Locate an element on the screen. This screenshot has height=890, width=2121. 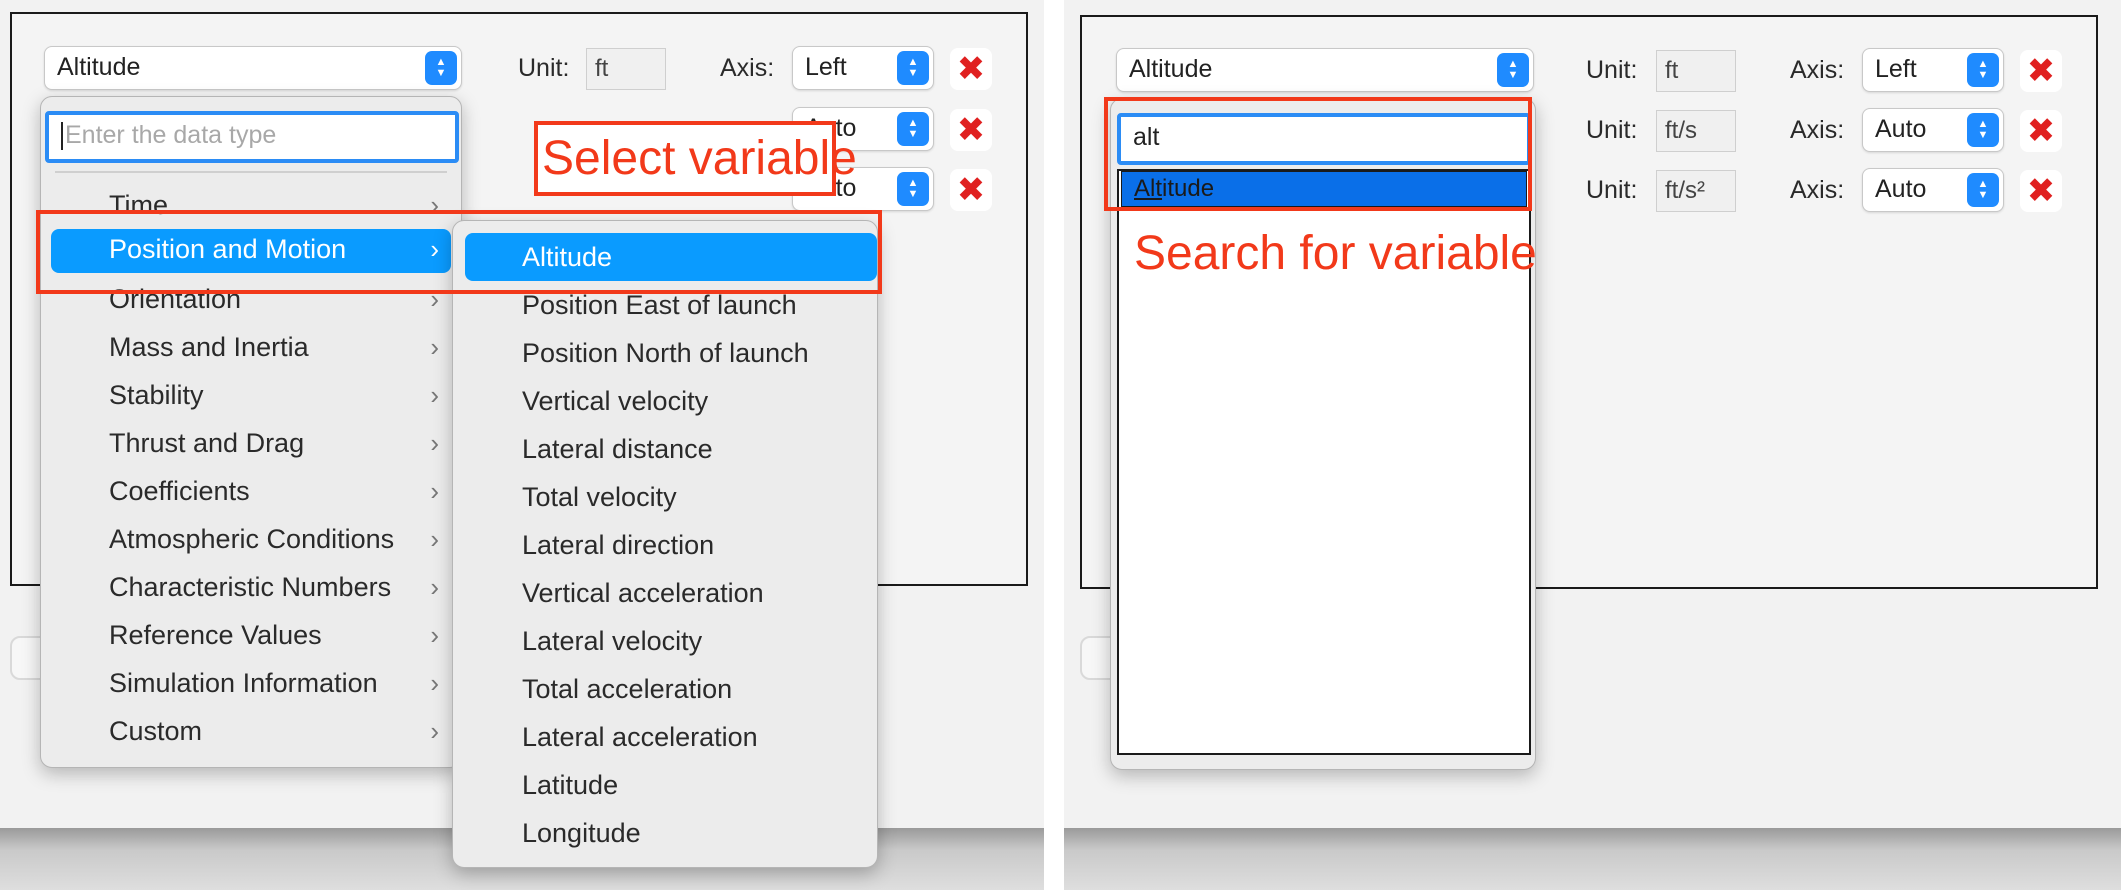
menu-item-label: Mass and Inertia is located at coordinates (209, 347).